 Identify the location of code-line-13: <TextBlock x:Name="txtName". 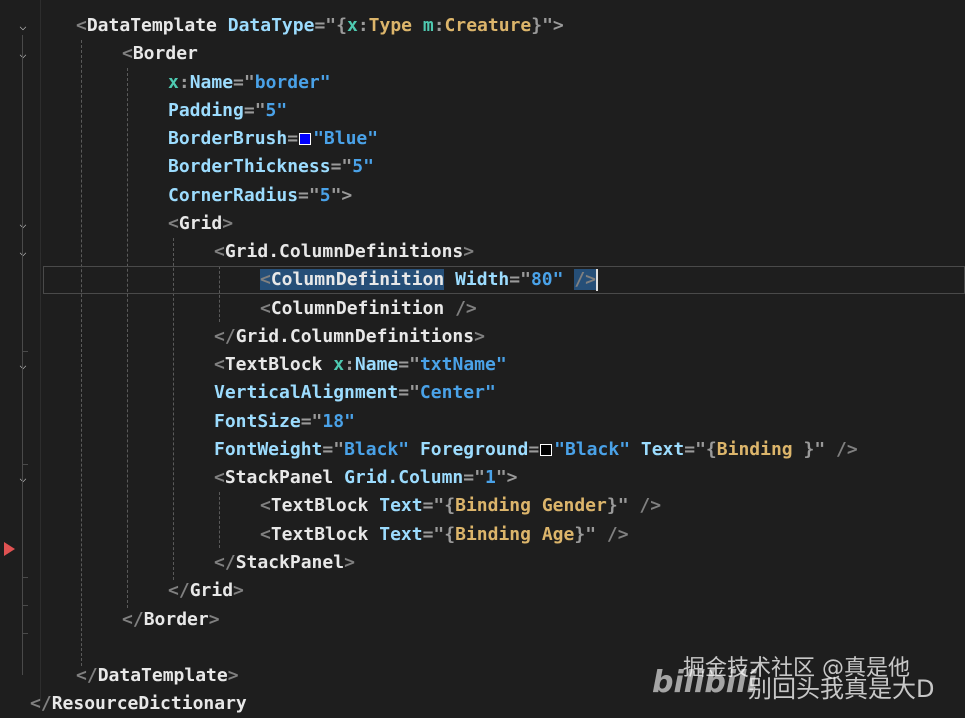
(360, 365).